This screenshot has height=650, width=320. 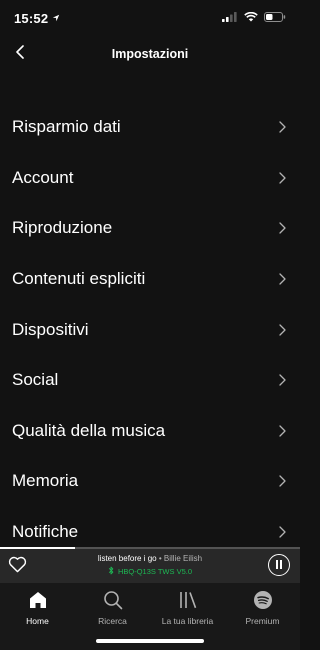 I want to click on connected-device: HBQ-Q13S TWS V5.0, so click(x=150, y=571).